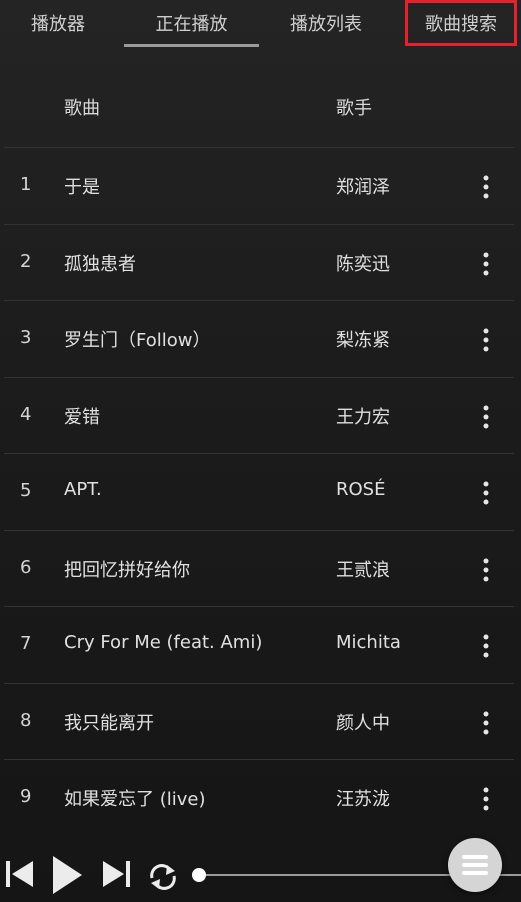 Image resolution: width=521 pixels, height=902 pixels. Describe the element at coordinates (260, 874) in the screenshot. I see `playback-controls` at that location.